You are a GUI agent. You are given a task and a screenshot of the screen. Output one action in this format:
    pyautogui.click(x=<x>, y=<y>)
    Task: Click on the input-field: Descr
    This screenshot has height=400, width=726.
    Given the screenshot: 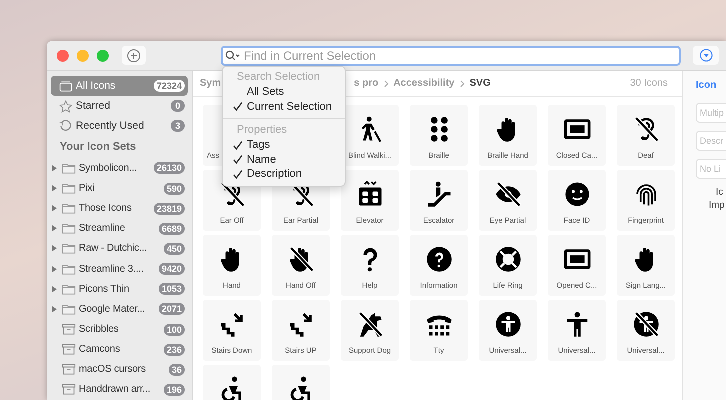 What is the action you would take?
    pyautogui.click(x=711, y=141)
    